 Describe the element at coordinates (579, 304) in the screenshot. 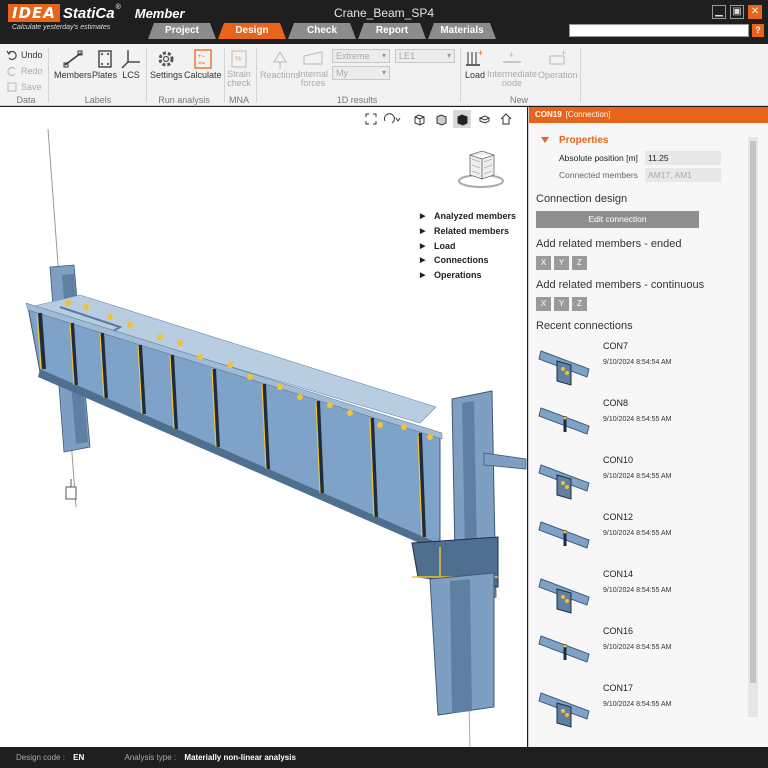

I see `continuous-z-button: Z` at that location.